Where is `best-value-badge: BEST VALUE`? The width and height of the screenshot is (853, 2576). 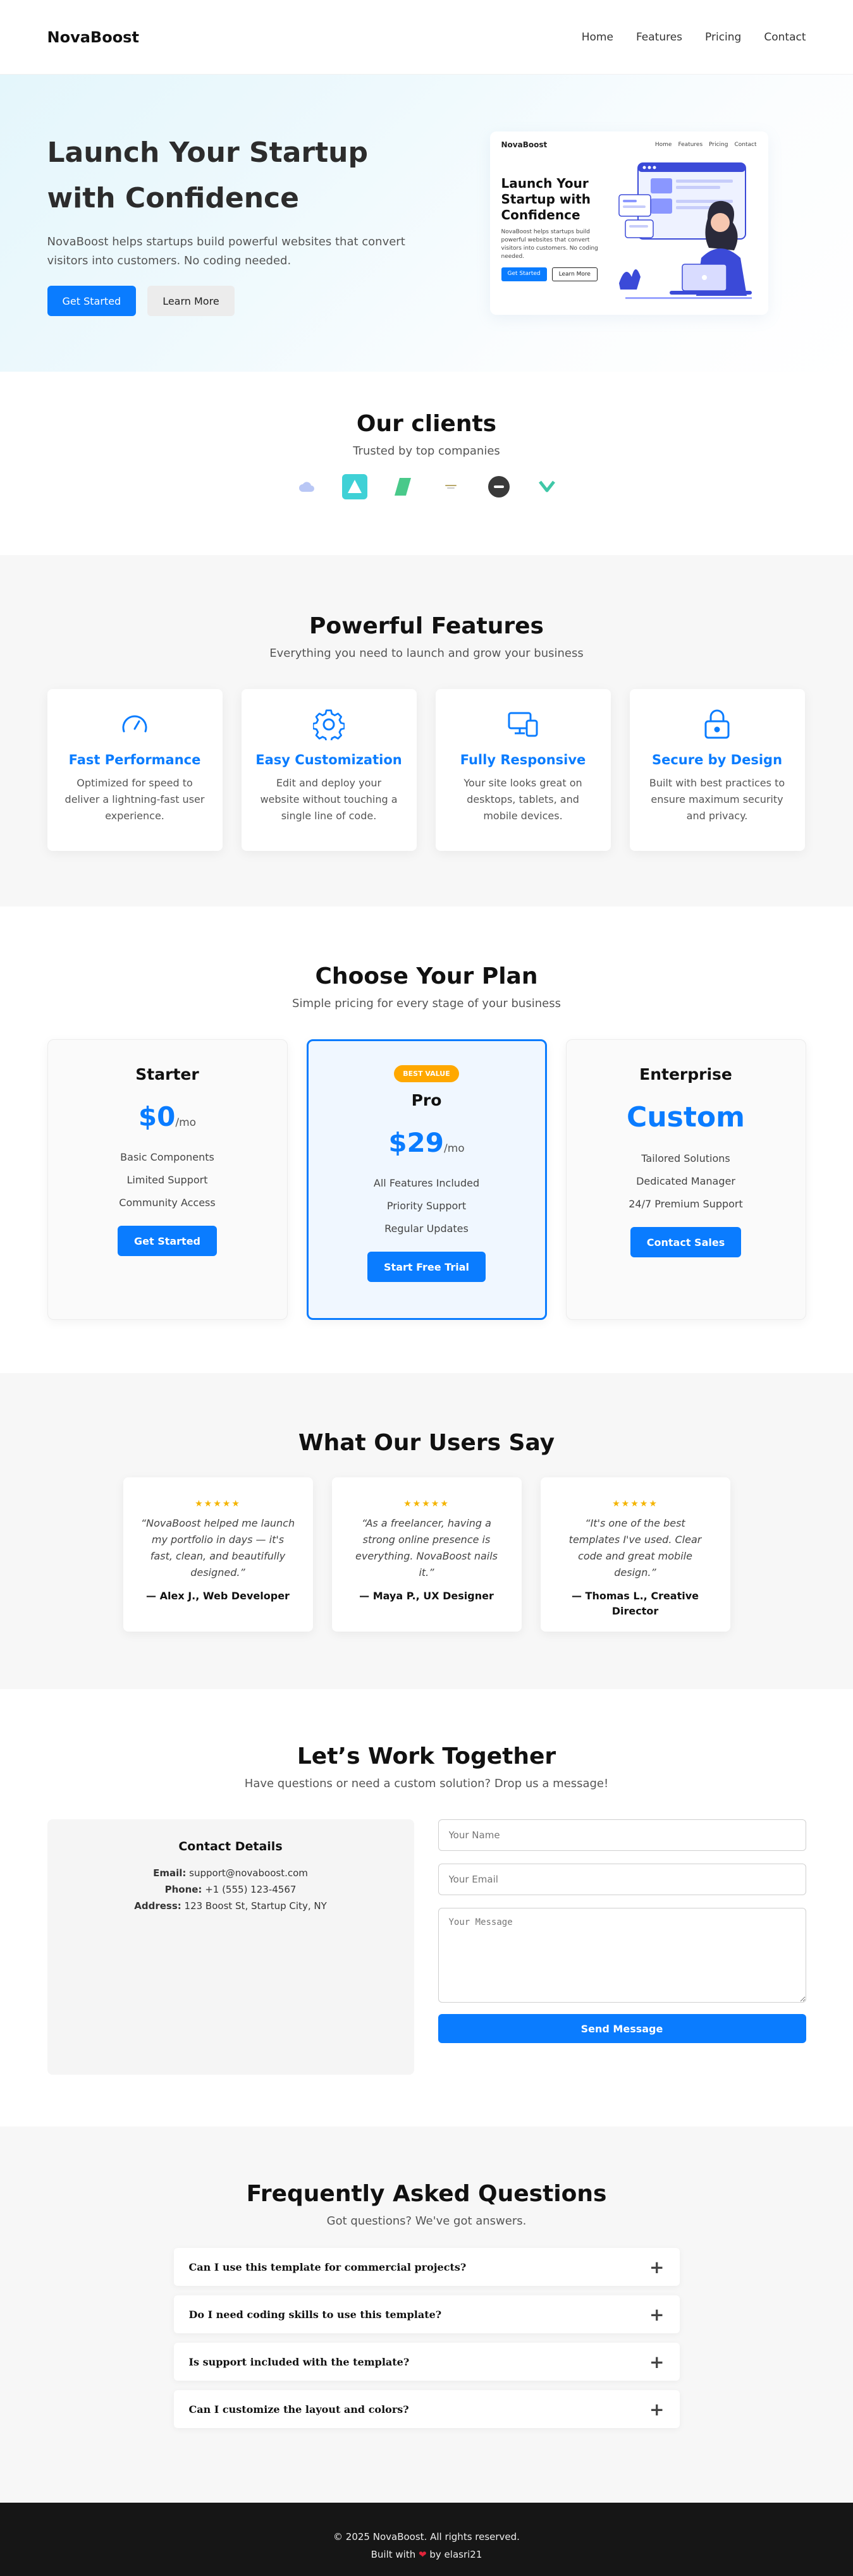 best-value-badge: BEST VALUE is located at coordinates (426, 1073).